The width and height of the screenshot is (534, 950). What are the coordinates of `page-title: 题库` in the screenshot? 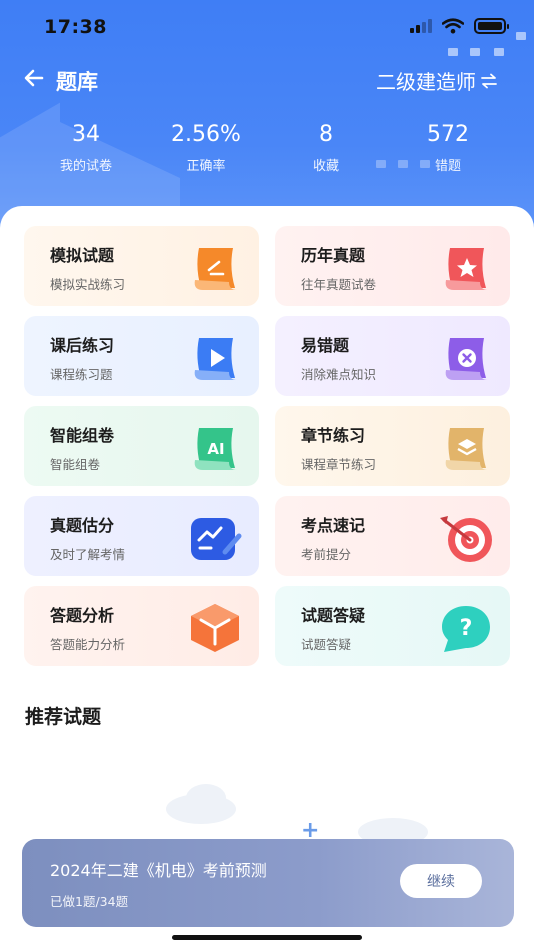 It's located at (77, 82).